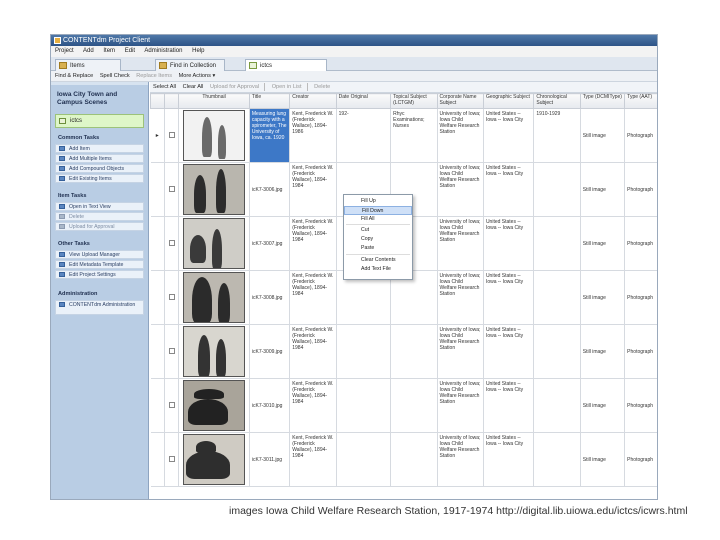 The image size is (720, 540). What do you see at coordinates (269, 459) in the screenshot?
I see `cell-title: icK7-3011.jpg` at bounding box center [269, 459].